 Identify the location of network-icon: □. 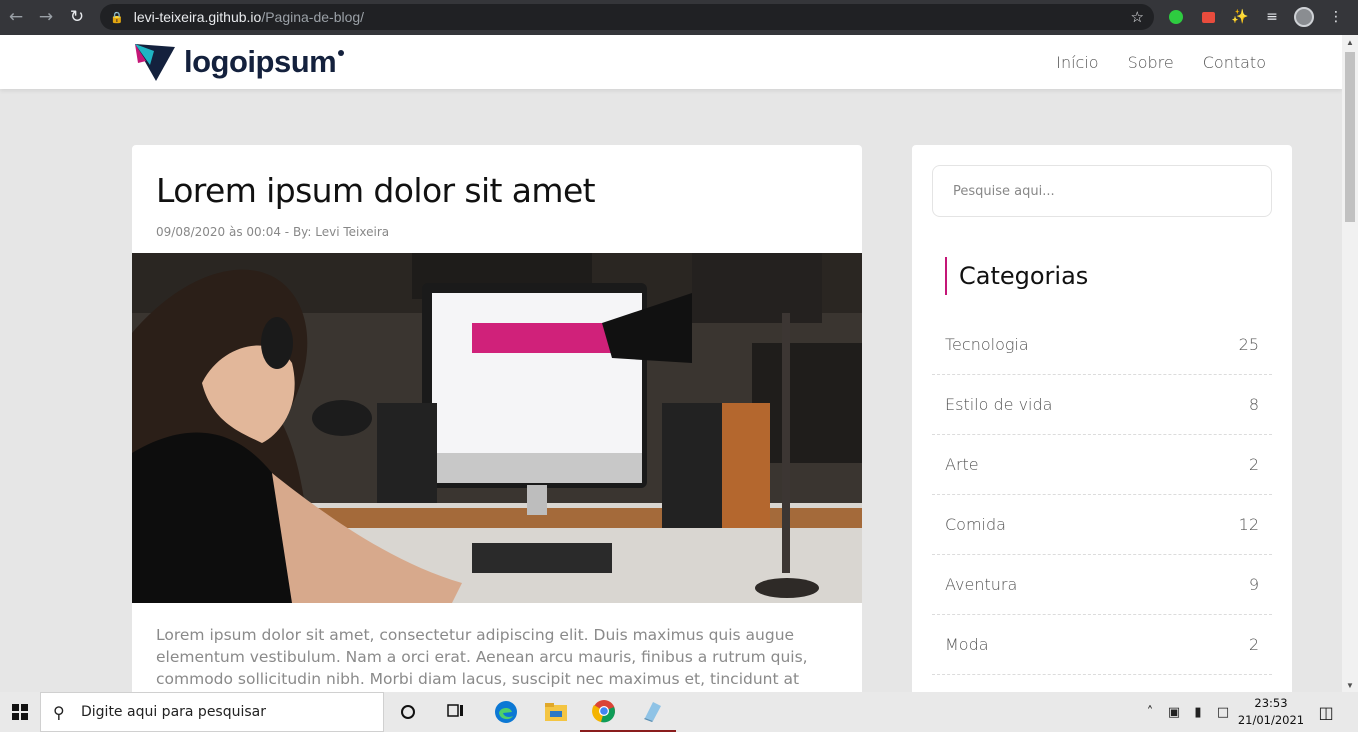
(1223, 712).